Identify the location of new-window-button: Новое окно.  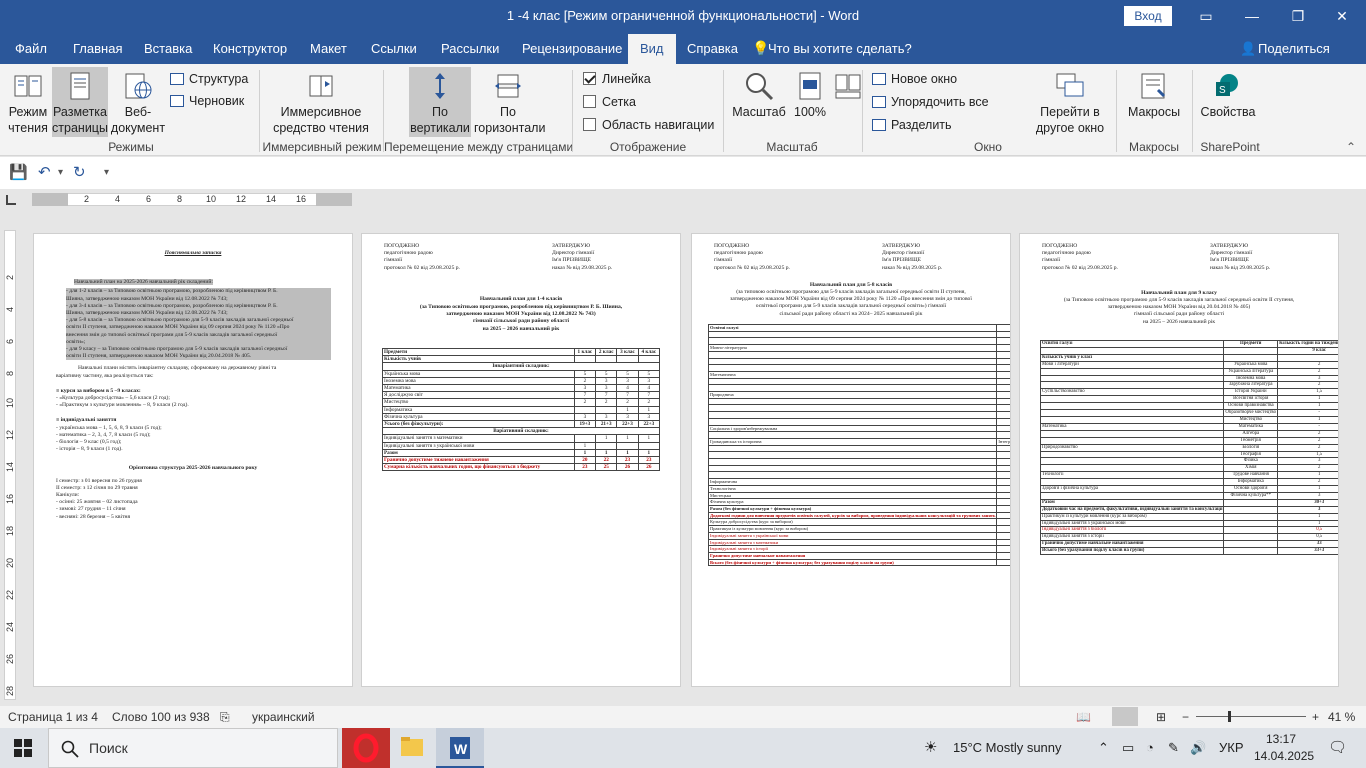
(914, 79).